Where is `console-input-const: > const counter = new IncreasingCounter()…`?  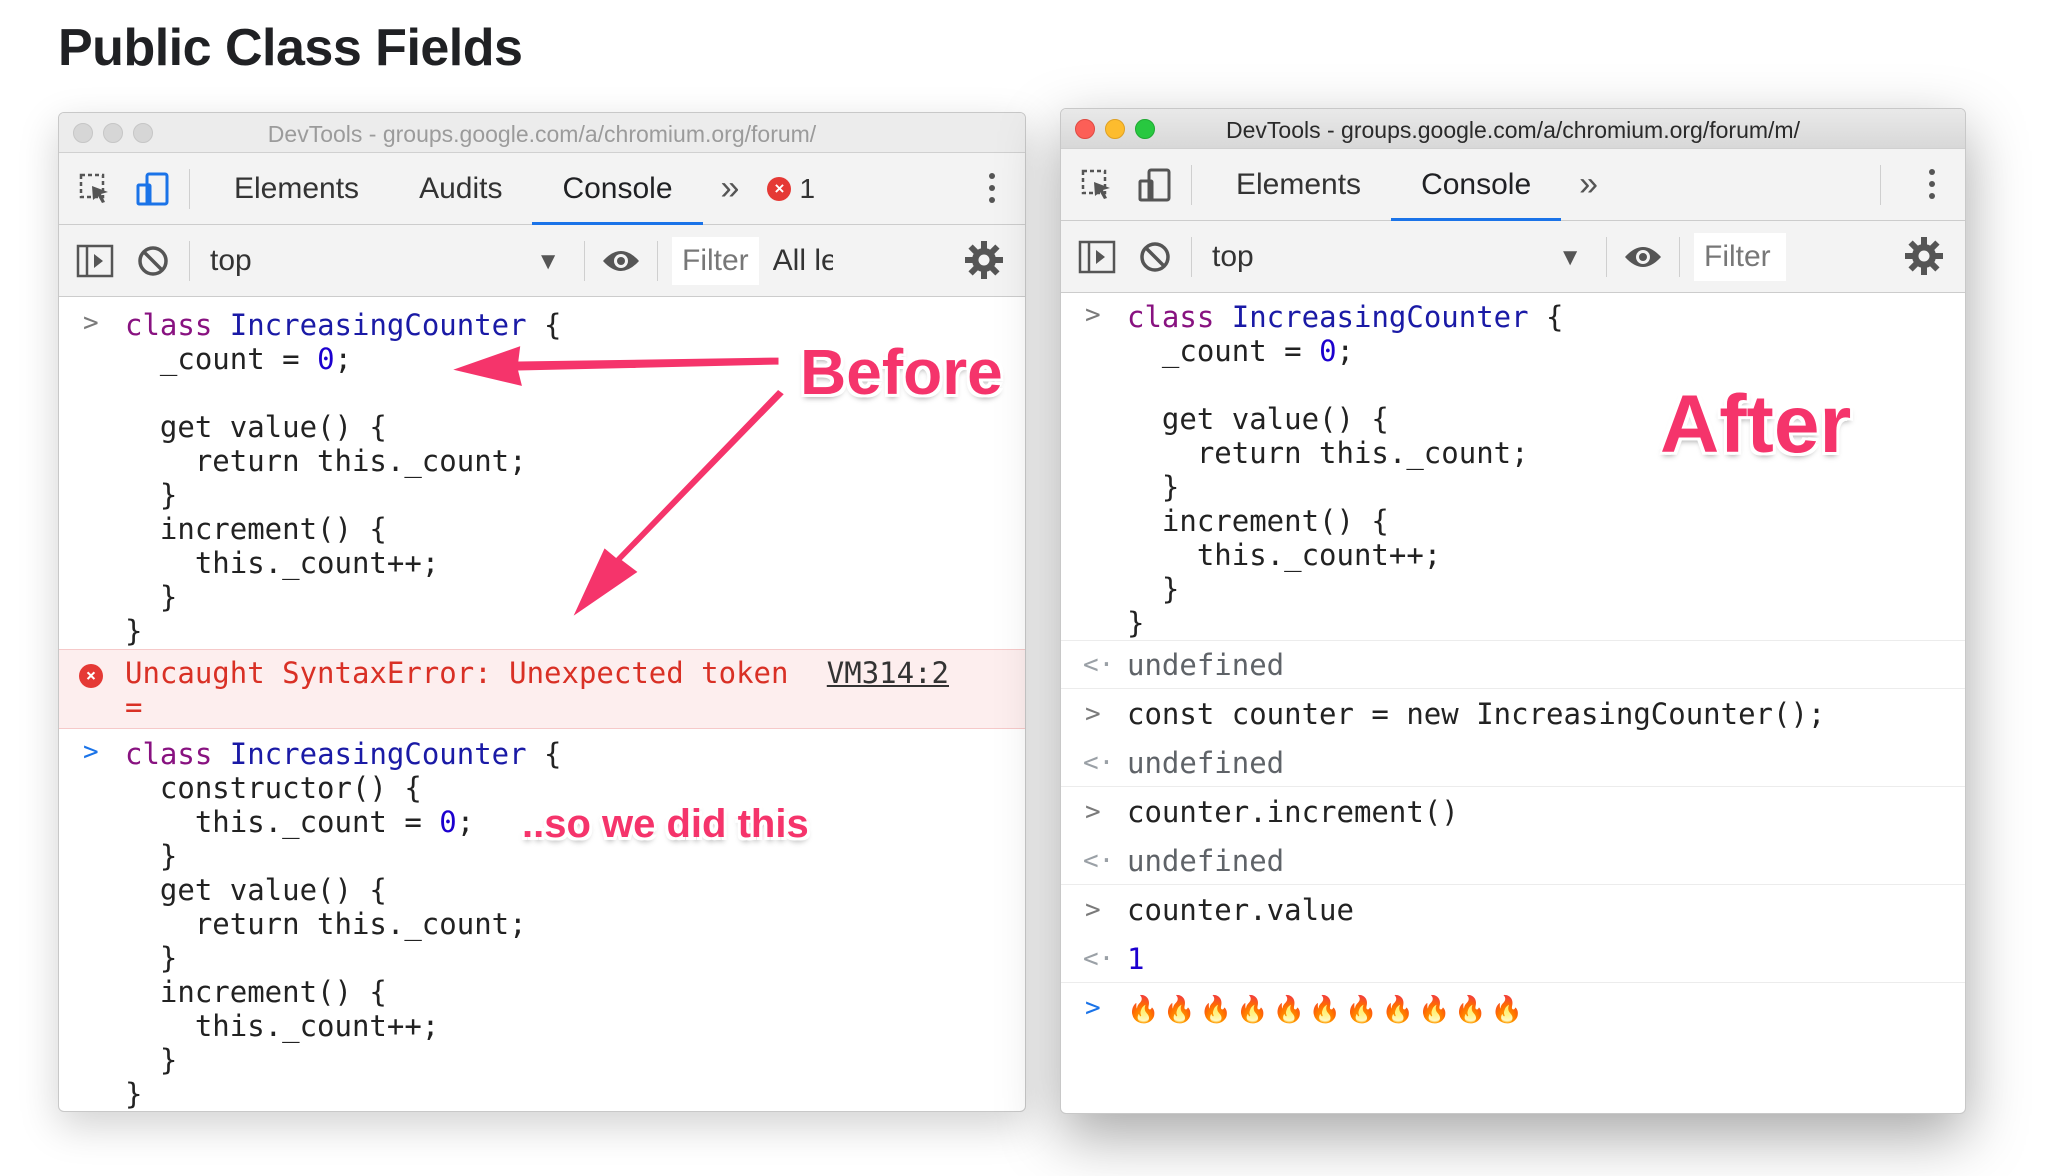
console-input-const: > const counter = new IncreasingCounter()… is located at coordinates (1513, 714).